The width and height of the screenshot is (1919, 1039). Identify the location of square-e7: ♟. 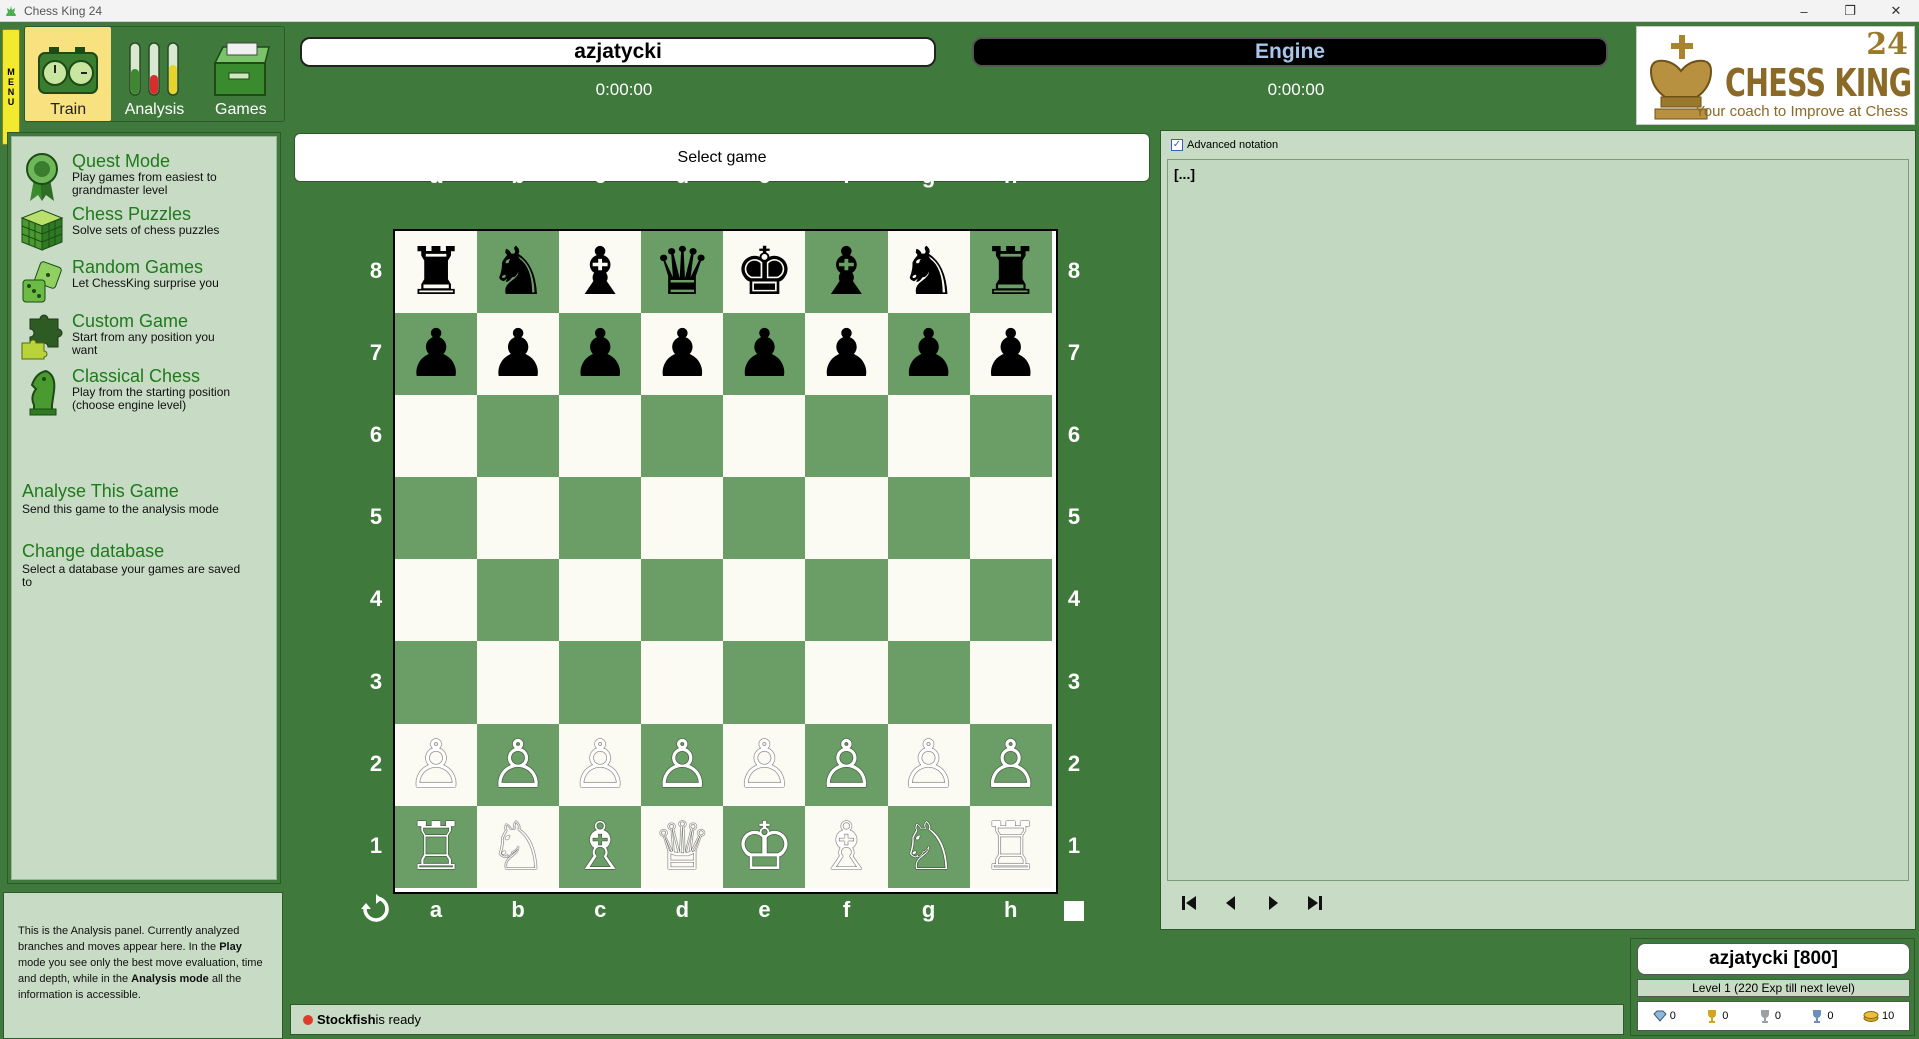
(764, 354).